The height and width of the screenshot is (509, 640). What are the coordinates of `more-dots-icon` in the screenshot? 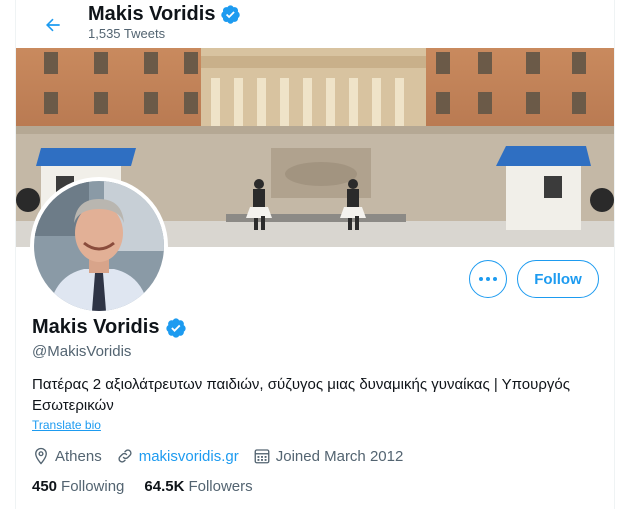 It's located at (488, 279).